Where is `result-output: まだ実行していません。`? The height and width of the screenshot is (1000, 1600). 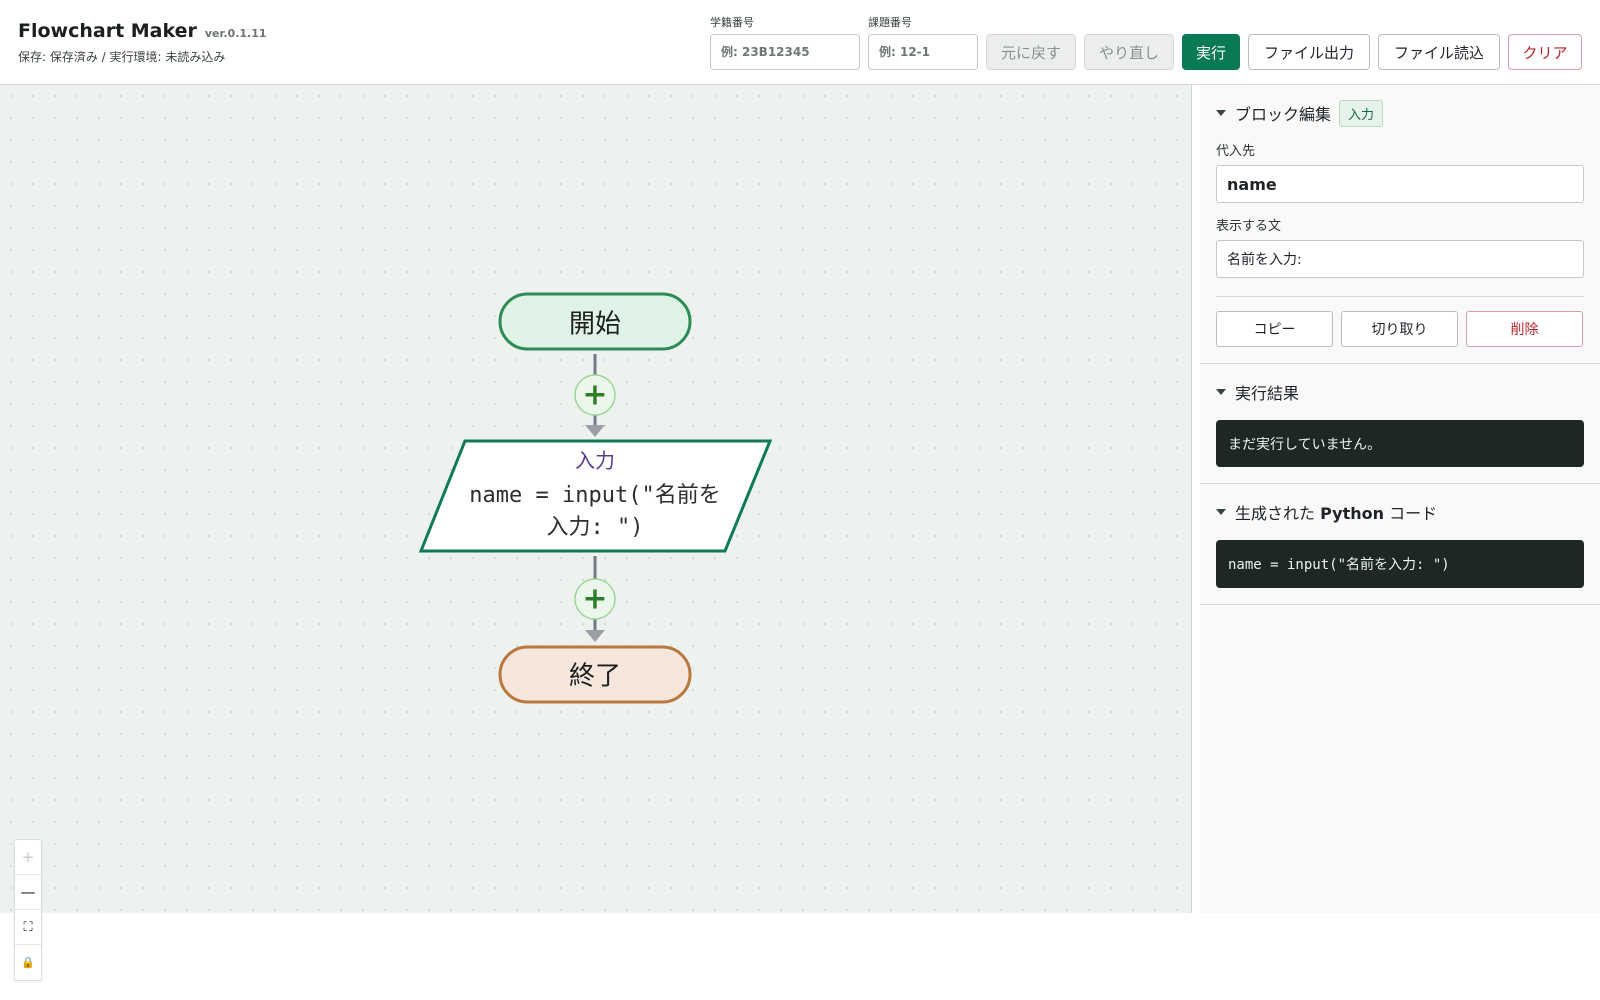 result-output: まだ実行していません。 is located at coordinates (1400, 443).